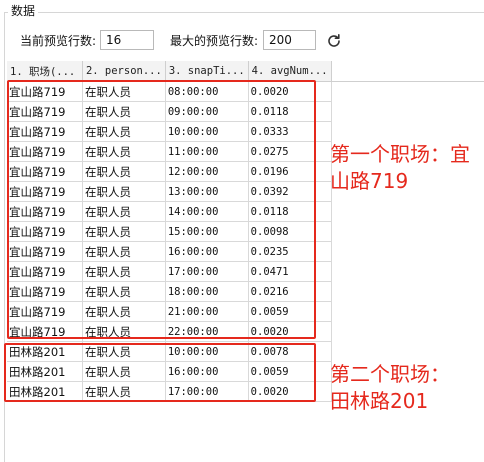 Image resolution: width=484 pixels, height=462 pixels. What do you see at coordinates (407, 71) in the screenshot?
I see `column-header-filler` at bounding box center [407, 71].